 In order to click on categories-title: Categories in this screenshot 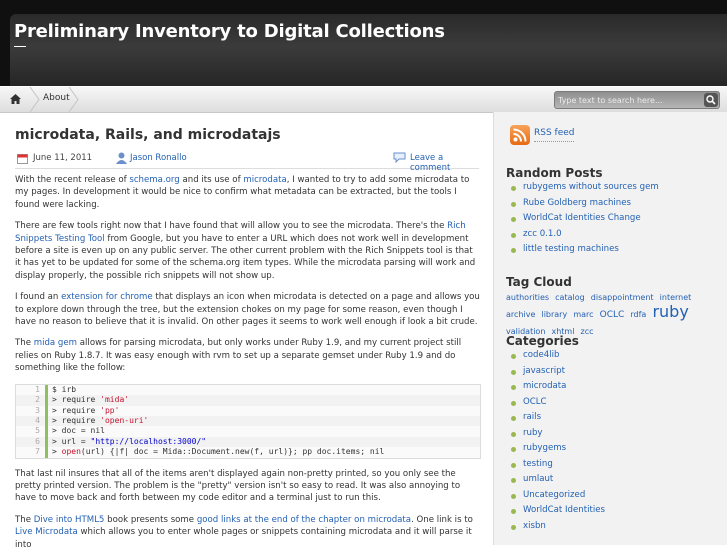, I will do `click(542, 341)`.